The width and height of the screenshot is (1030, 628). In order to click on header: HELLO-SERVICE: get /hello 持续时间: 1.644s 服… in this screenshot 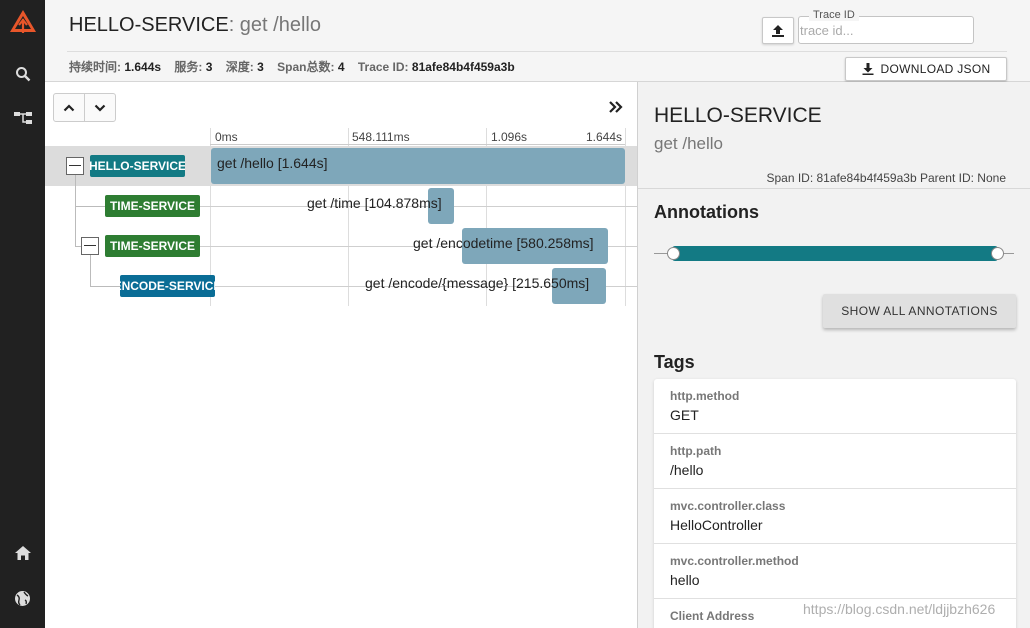, I will do `click(537, 41)`.